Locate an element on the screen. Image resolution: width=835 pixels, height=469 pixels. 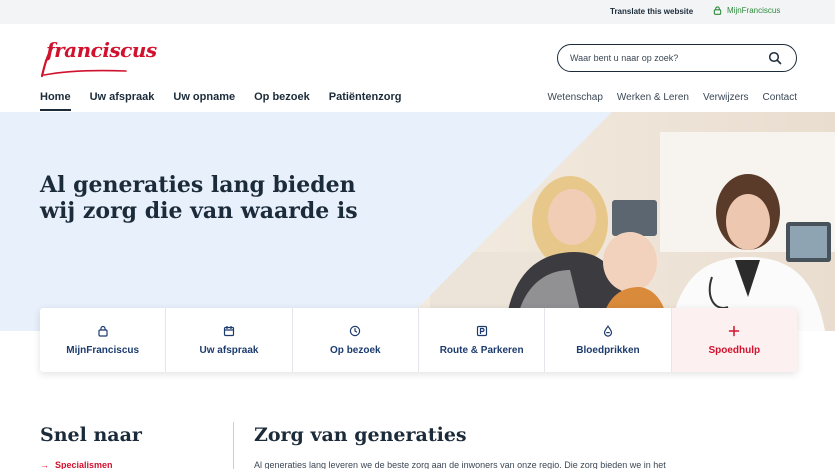
snel-link-label: Specialismen is located at coordinates (84, 464).